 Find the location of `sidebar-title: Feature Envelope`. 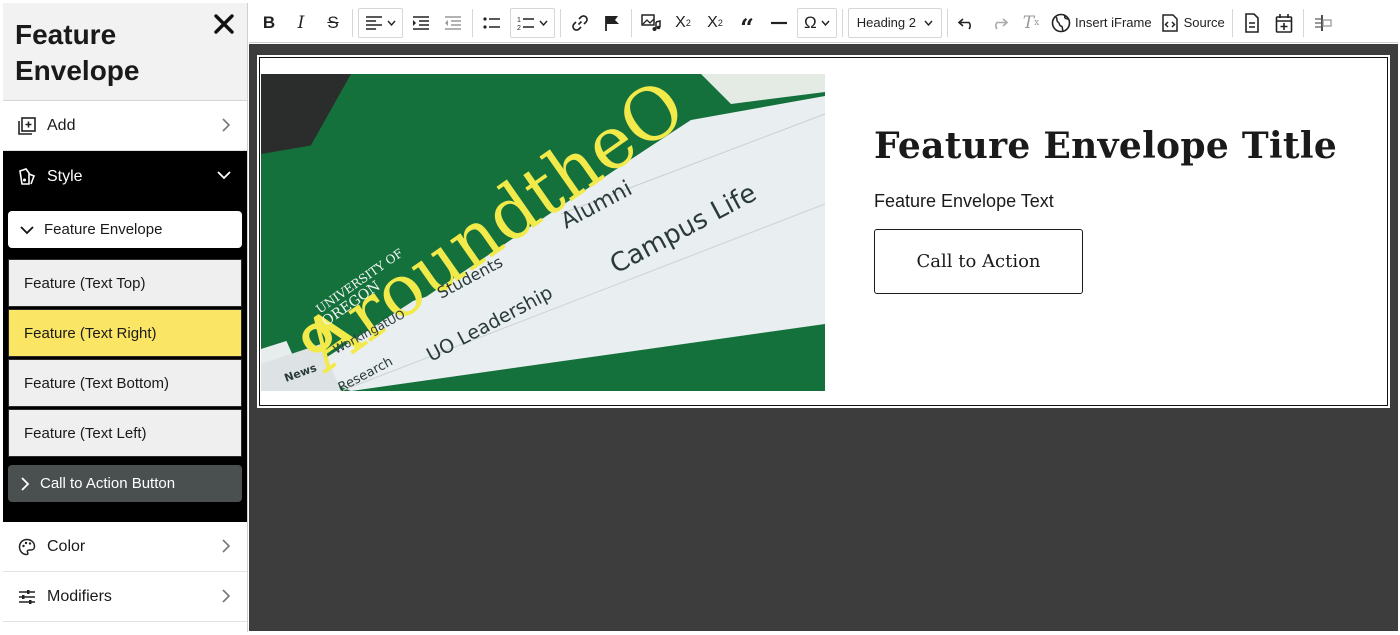

sidebar-title: Feature Envelope is located at coordinates (77, 52).